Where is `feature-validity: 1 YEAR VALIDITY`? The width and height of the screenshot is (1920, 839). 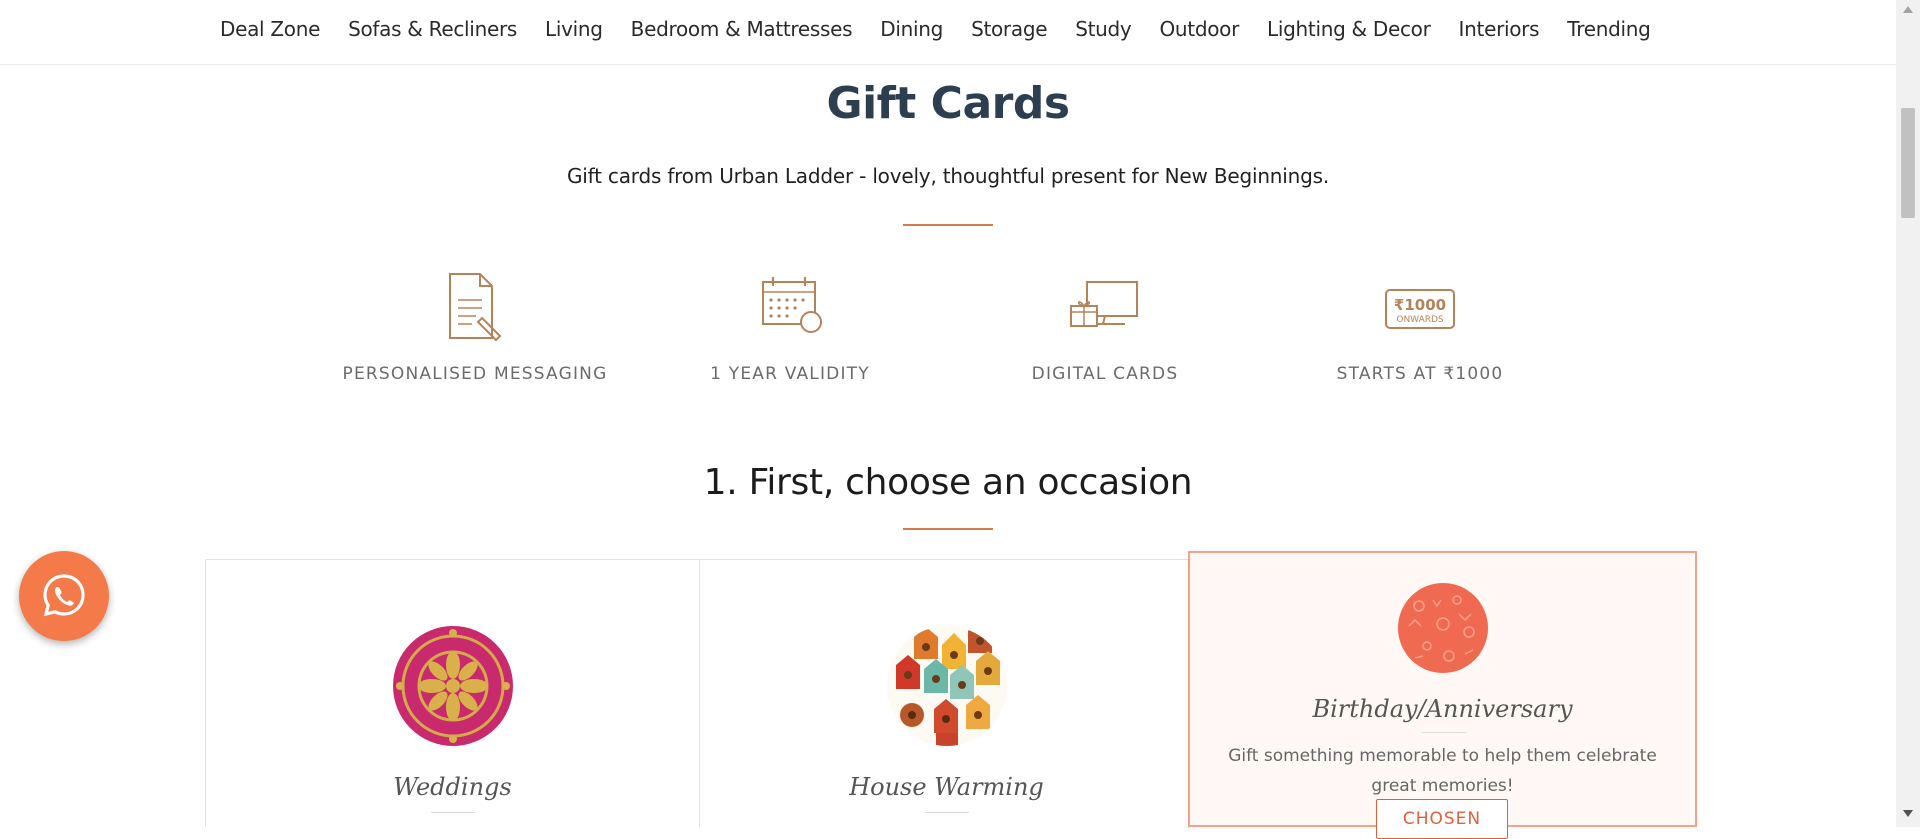
feature-validity: 1 YEAR VALIDITY is located at coordinates (790, 327).